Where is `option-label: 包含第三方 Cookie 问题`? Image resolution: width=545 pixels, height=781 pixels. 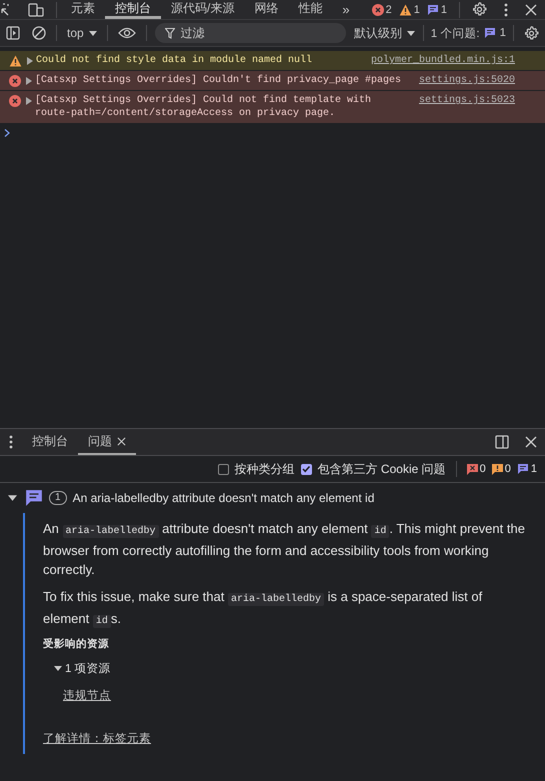 option-label: 包含第三方 Cookie 问题 is located at coordinates (382, 469).